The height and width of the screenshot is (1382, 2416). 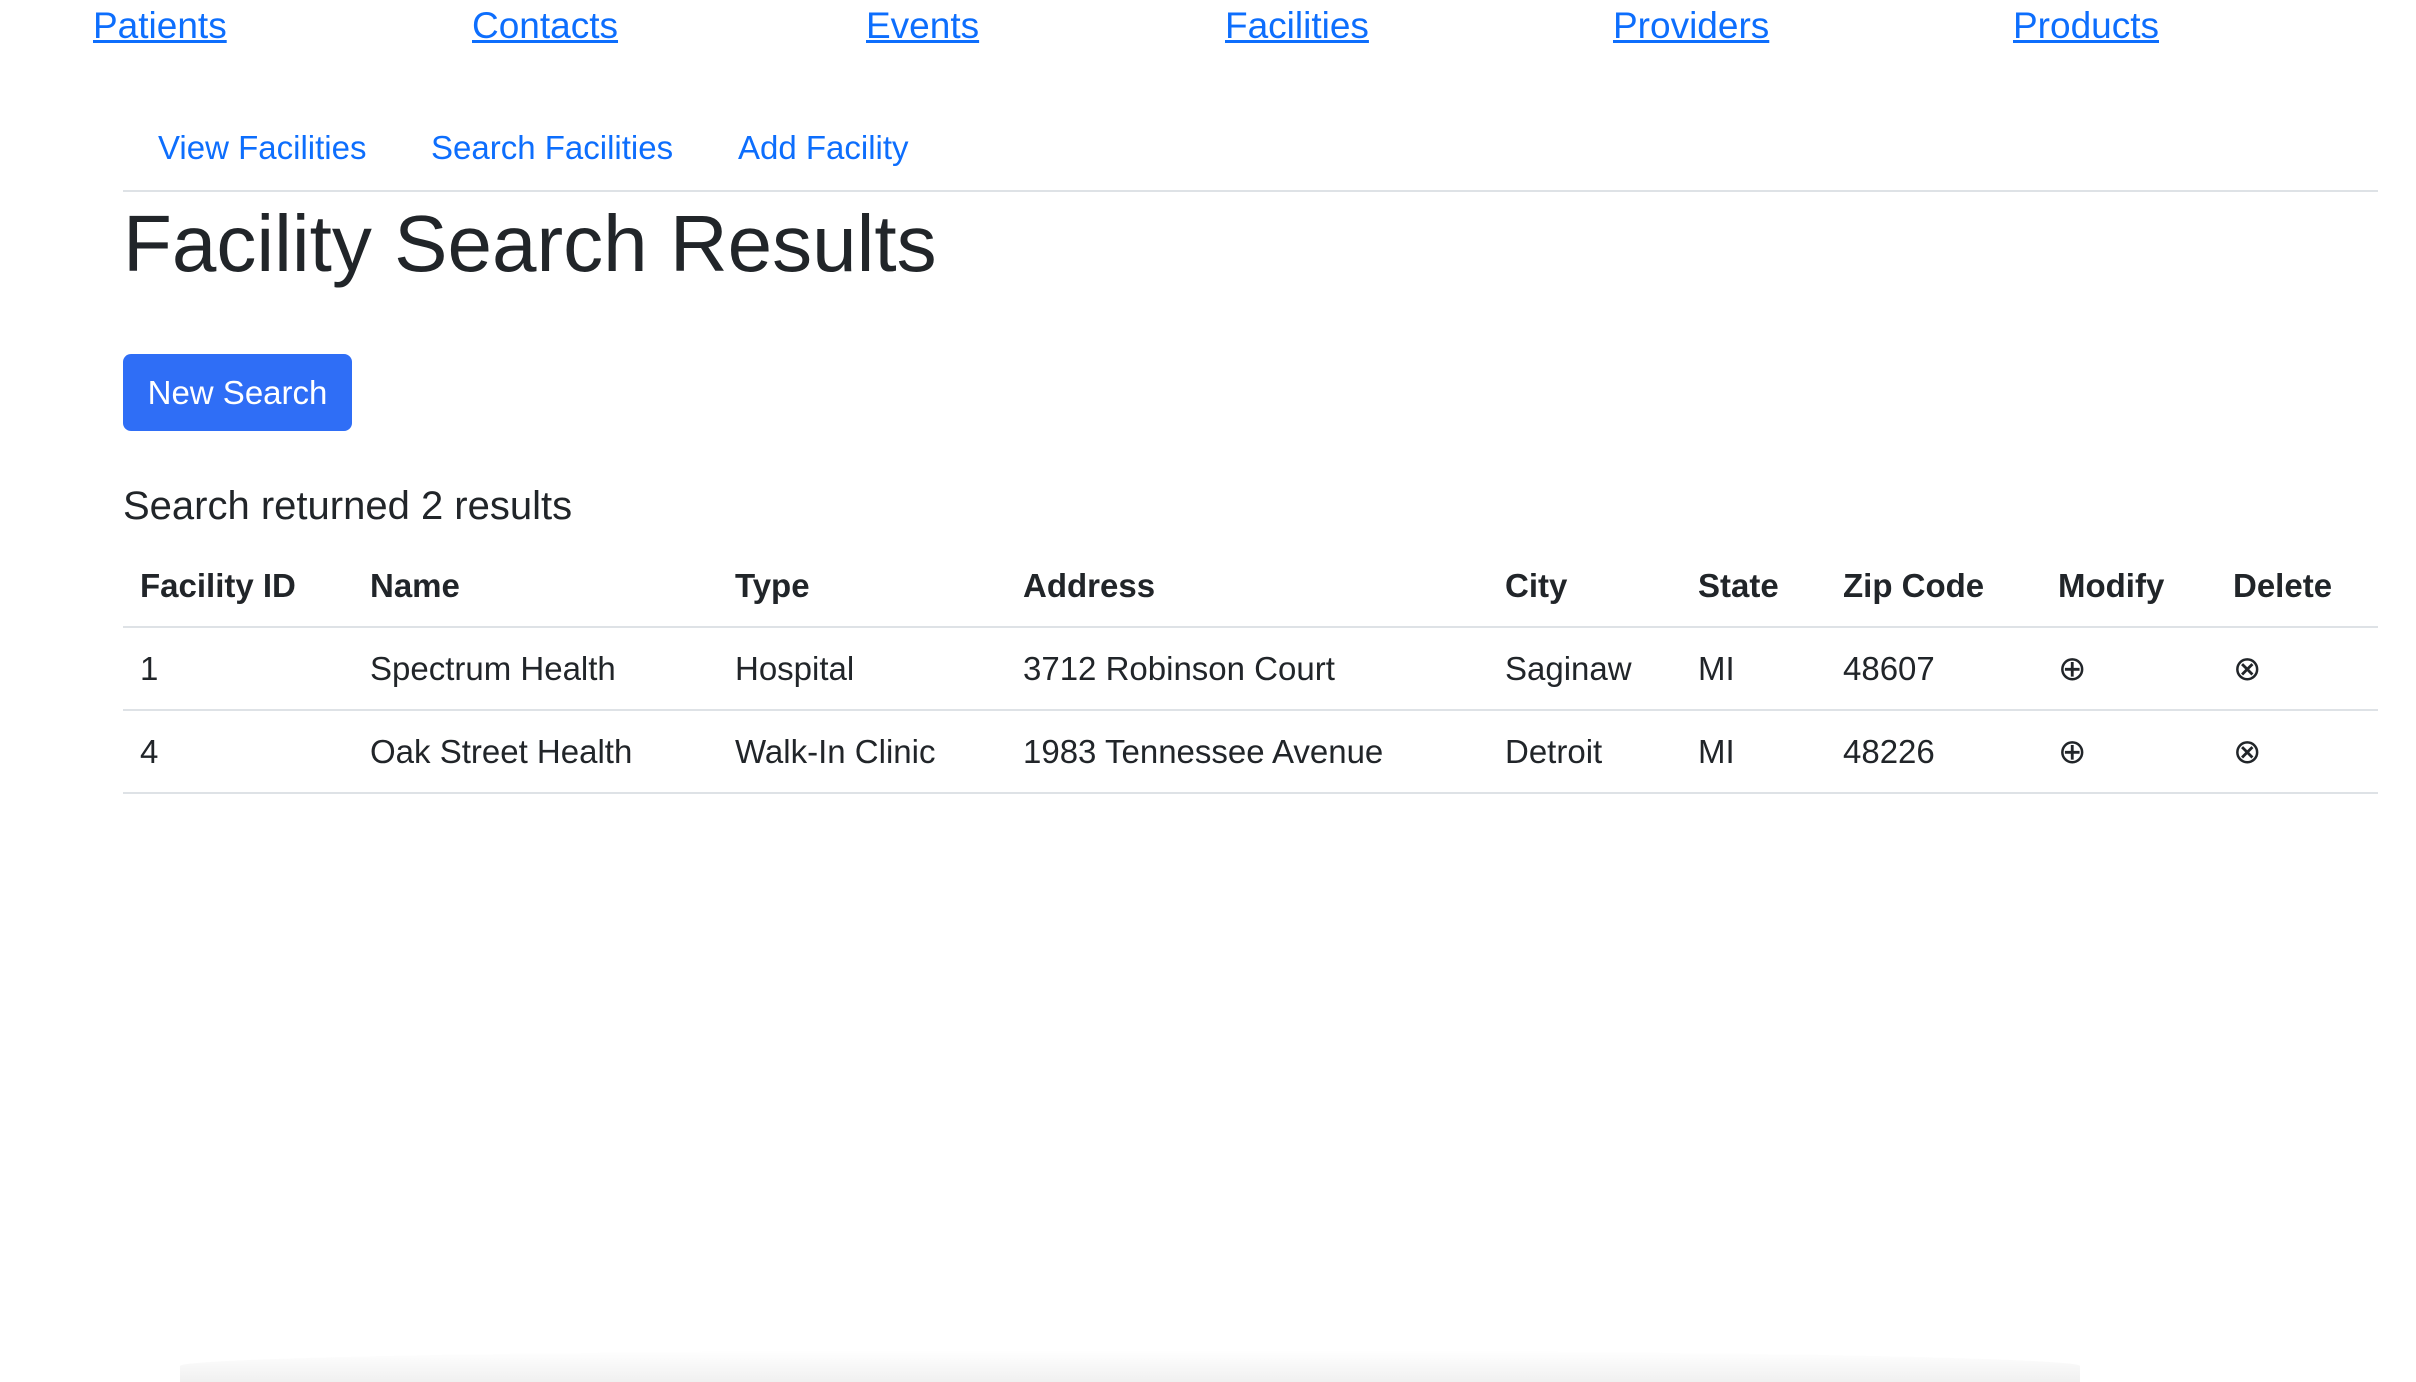 I want to click on column-header-facility-id: Facility ID, so click(x=238, y=586).